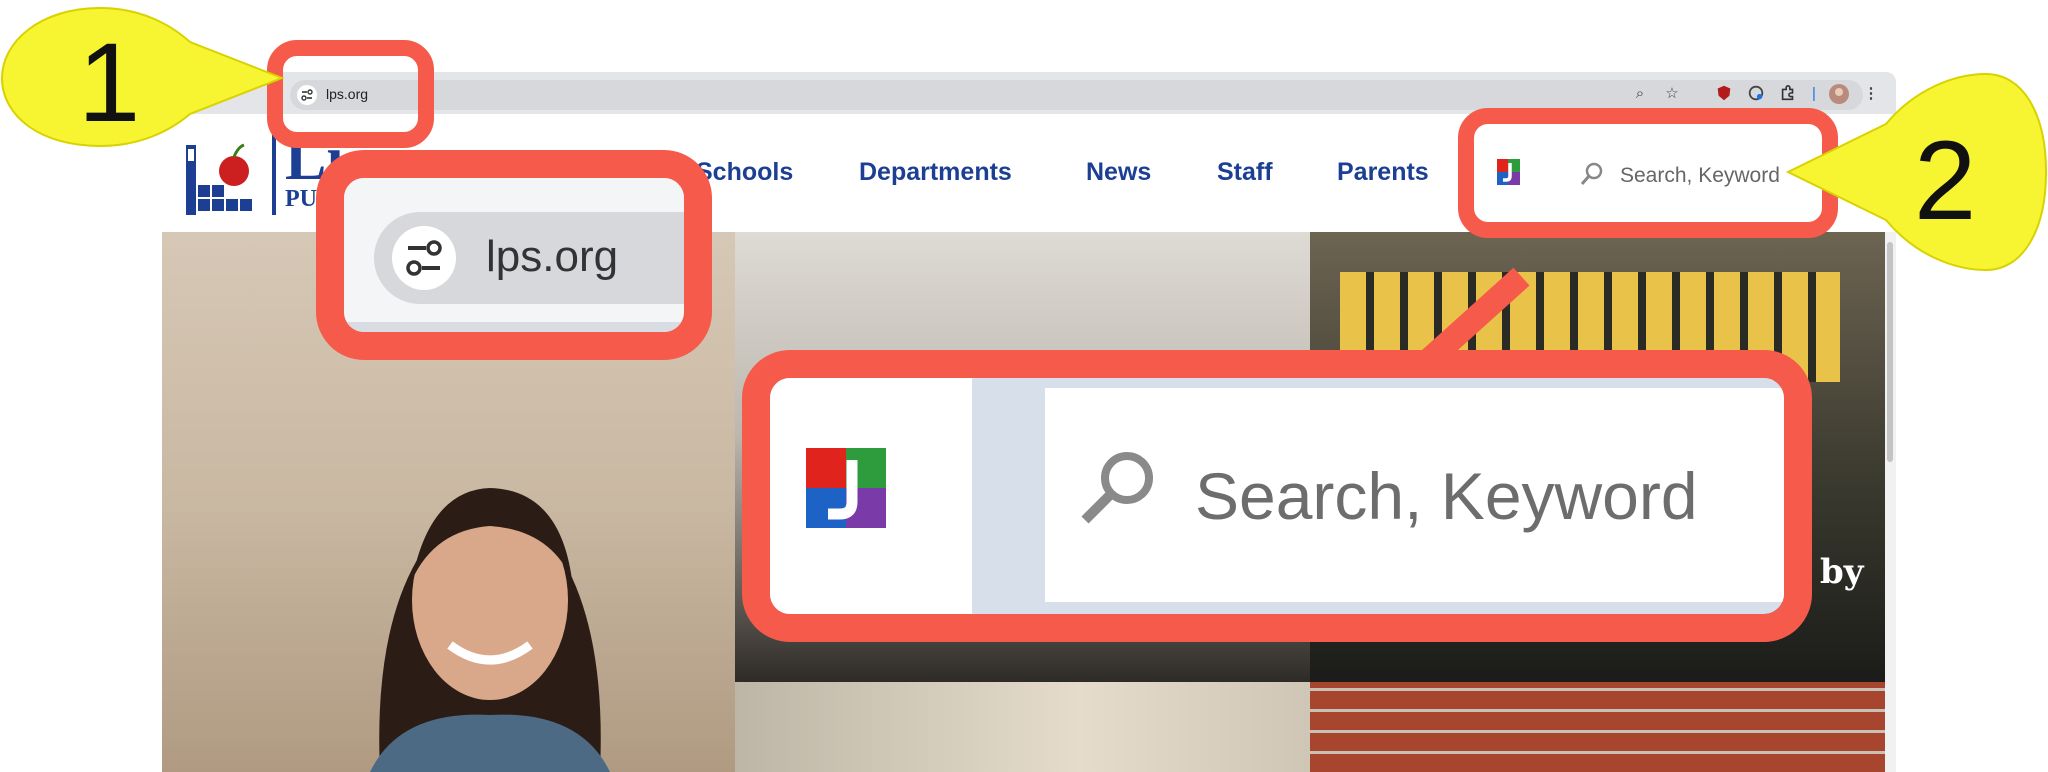  What do you see at coordinates (424, 258) in the screenshot?
I see `zoom-tune-icon` at bounding box center [424, 258].